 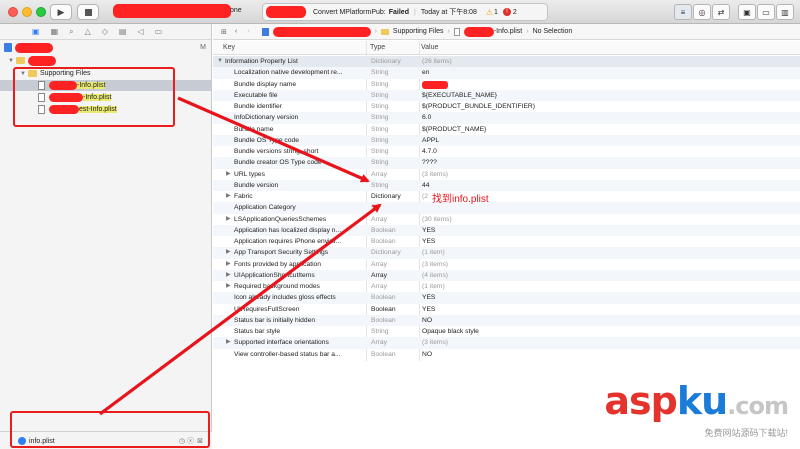 What do you see at coordinates (301, 106) in the screenshot?
I see `plist-key: Bundle identifier` at bounding box center [301, 106].